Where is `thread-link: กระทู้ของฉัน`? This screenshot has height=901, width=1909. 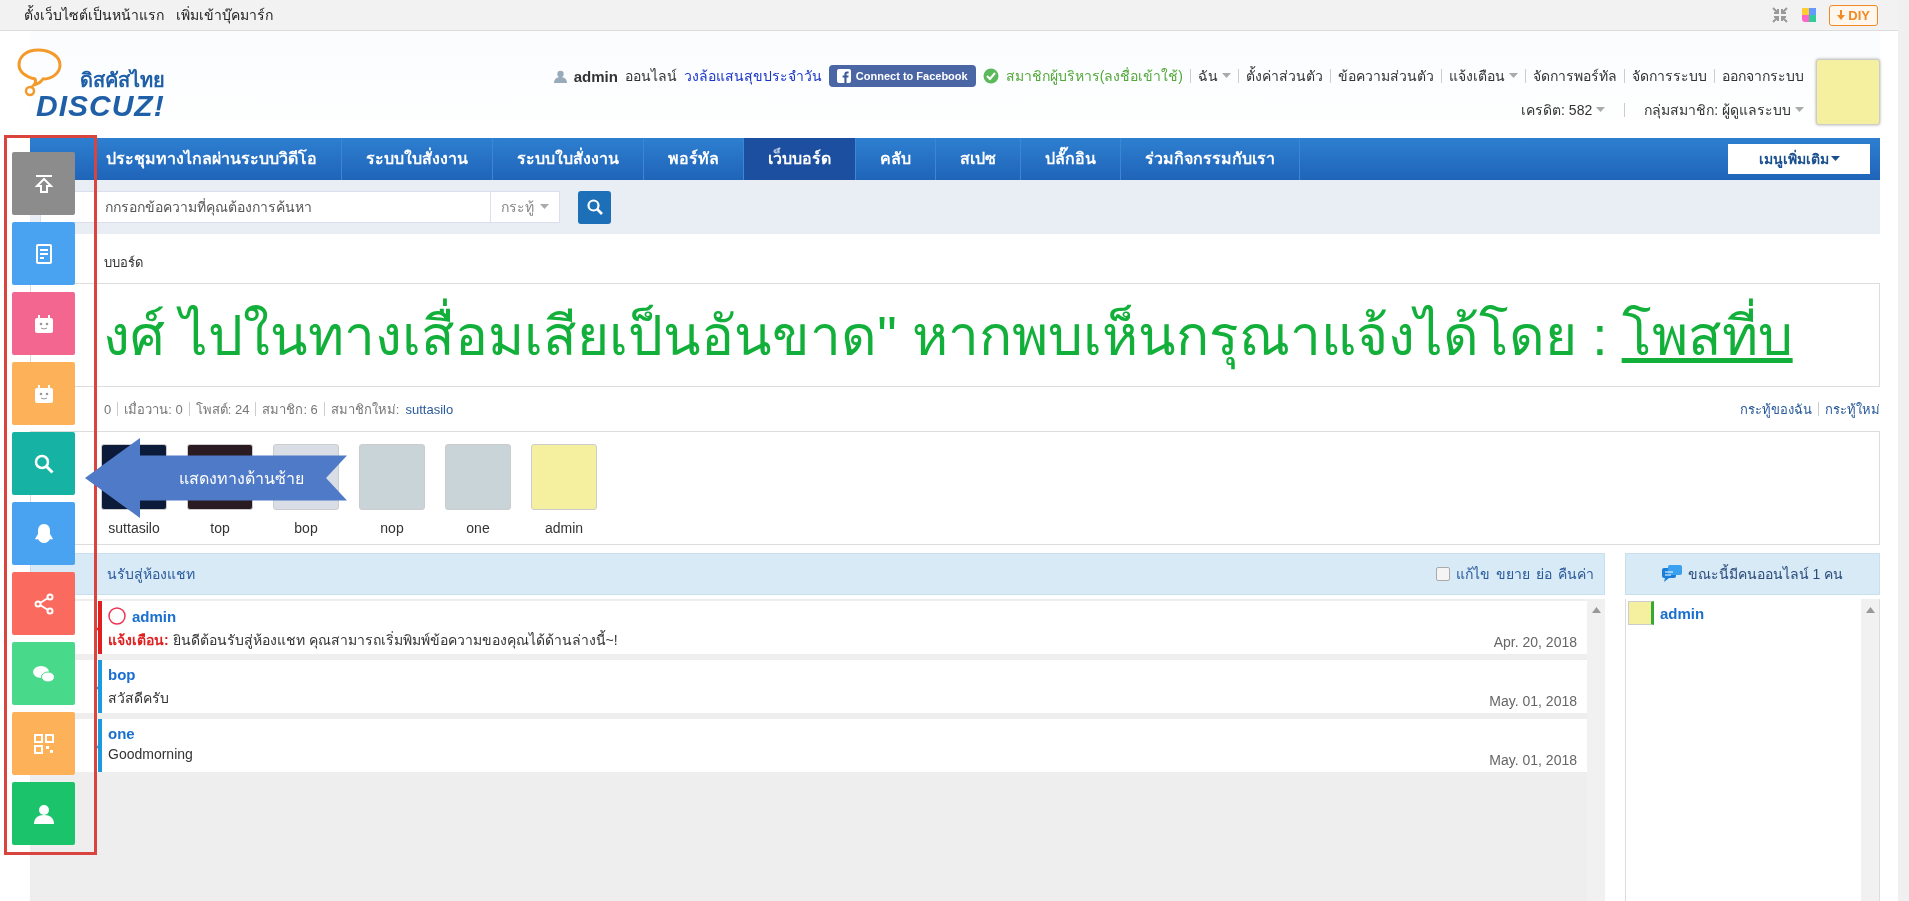
thread-link: กระทู้ของฉัน is located at coordinates (1776, 409).